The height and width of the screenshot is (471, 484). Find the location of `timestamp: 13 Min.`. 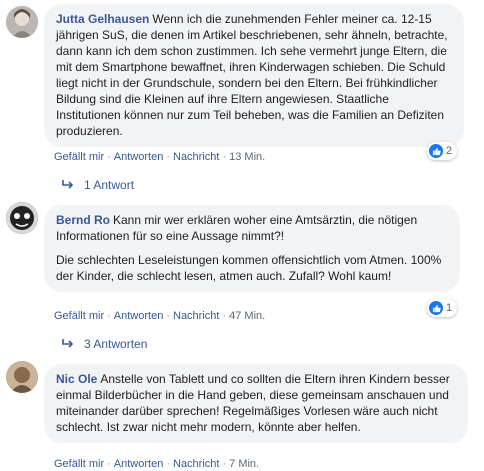

timestamp: 13 Min. is located at coordinates (247, 157).